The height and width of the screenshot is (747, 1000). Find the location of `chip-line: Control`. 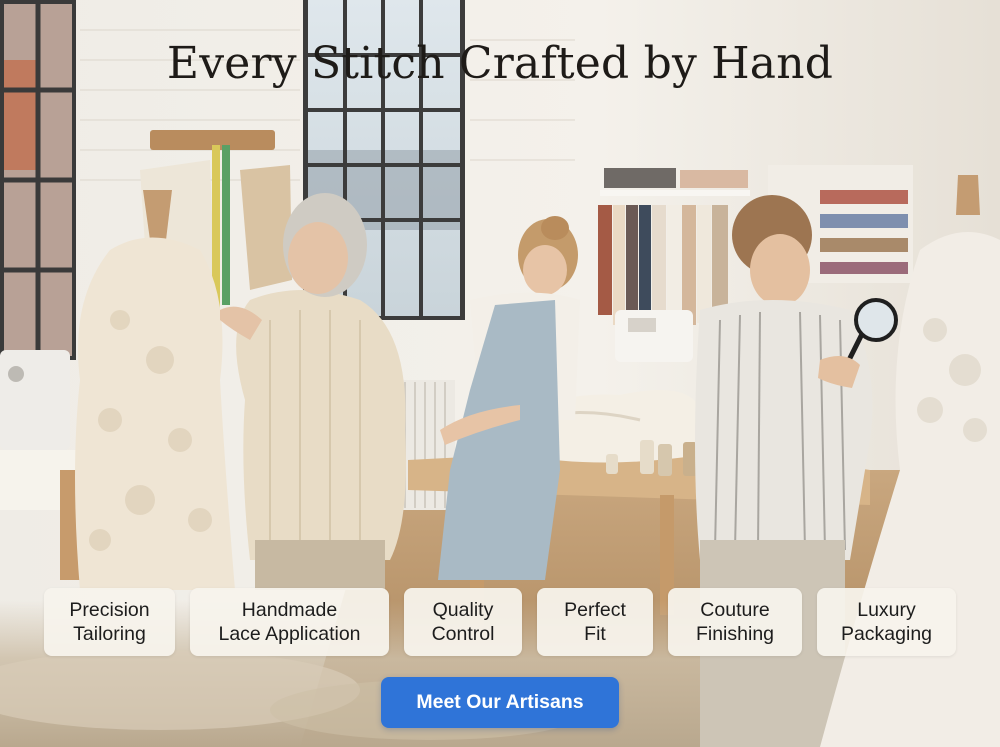

chip-line: Control is located at coordinates (463, 634).